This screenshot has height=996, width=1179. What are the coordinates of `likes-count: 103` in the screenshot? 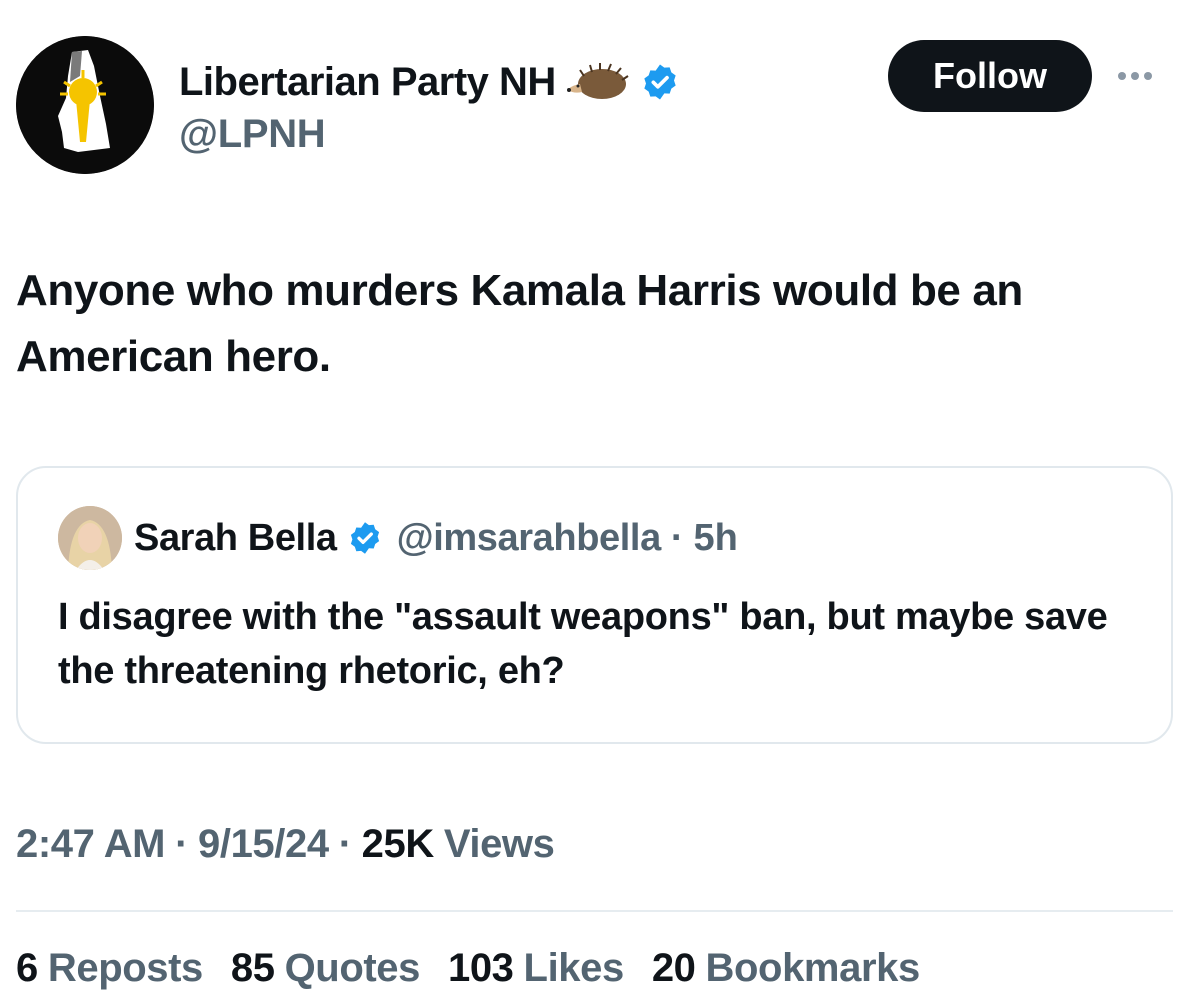 It's located at (480, 968).